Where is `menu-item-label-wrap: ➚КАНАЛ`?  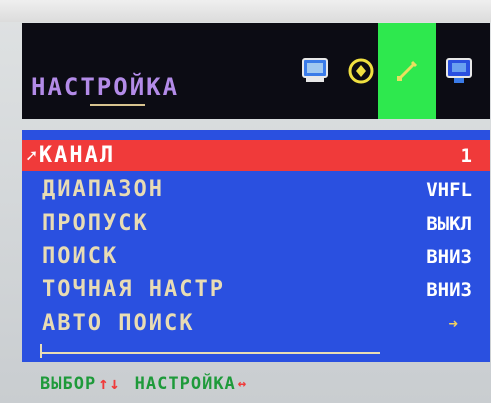 menu-item-label-wrap: ➚КАНАЛ is located at coordinates (70, 155).